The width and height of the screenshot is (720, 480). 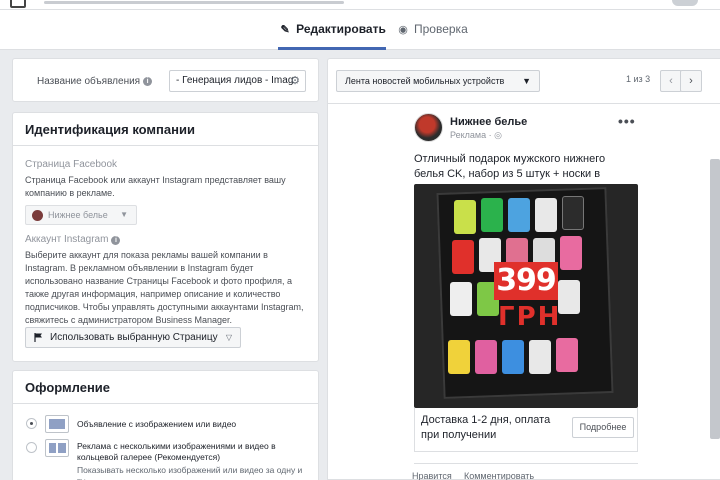 What do you see at coordinates (228, 337) in the screenshot?
I see `caret-down-icon: ▽` at bounding box center [228, 337].